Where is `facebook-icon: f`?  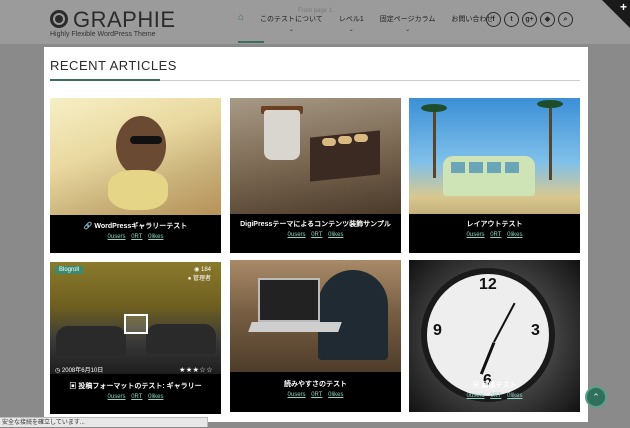 facebook-icon: f is located at coordinates (493, 19).